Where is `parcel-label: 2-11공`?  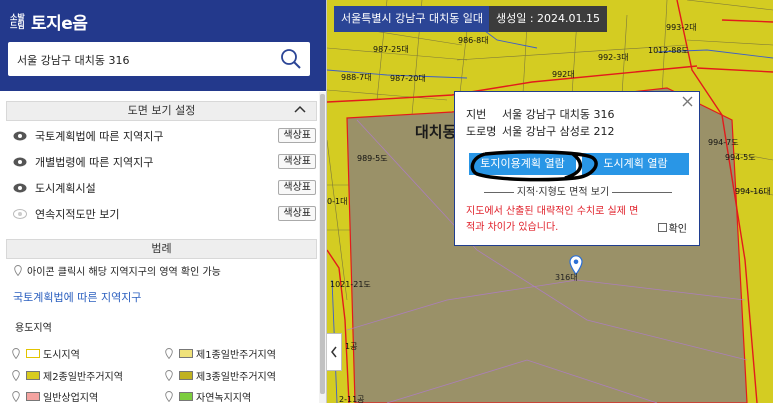 parcel-label: 2-11공 is located at coordinates (352, 399).